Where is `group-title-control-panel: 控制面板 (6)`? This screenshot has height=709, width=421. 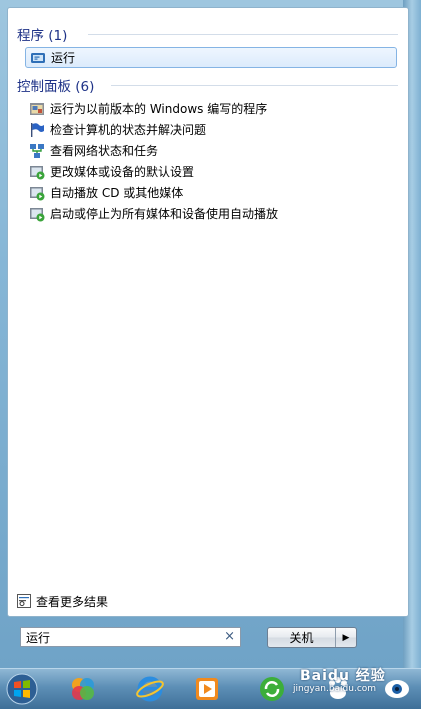 group-title-control-panel: 控制面板 (6) is located at coordinates (56, 87).